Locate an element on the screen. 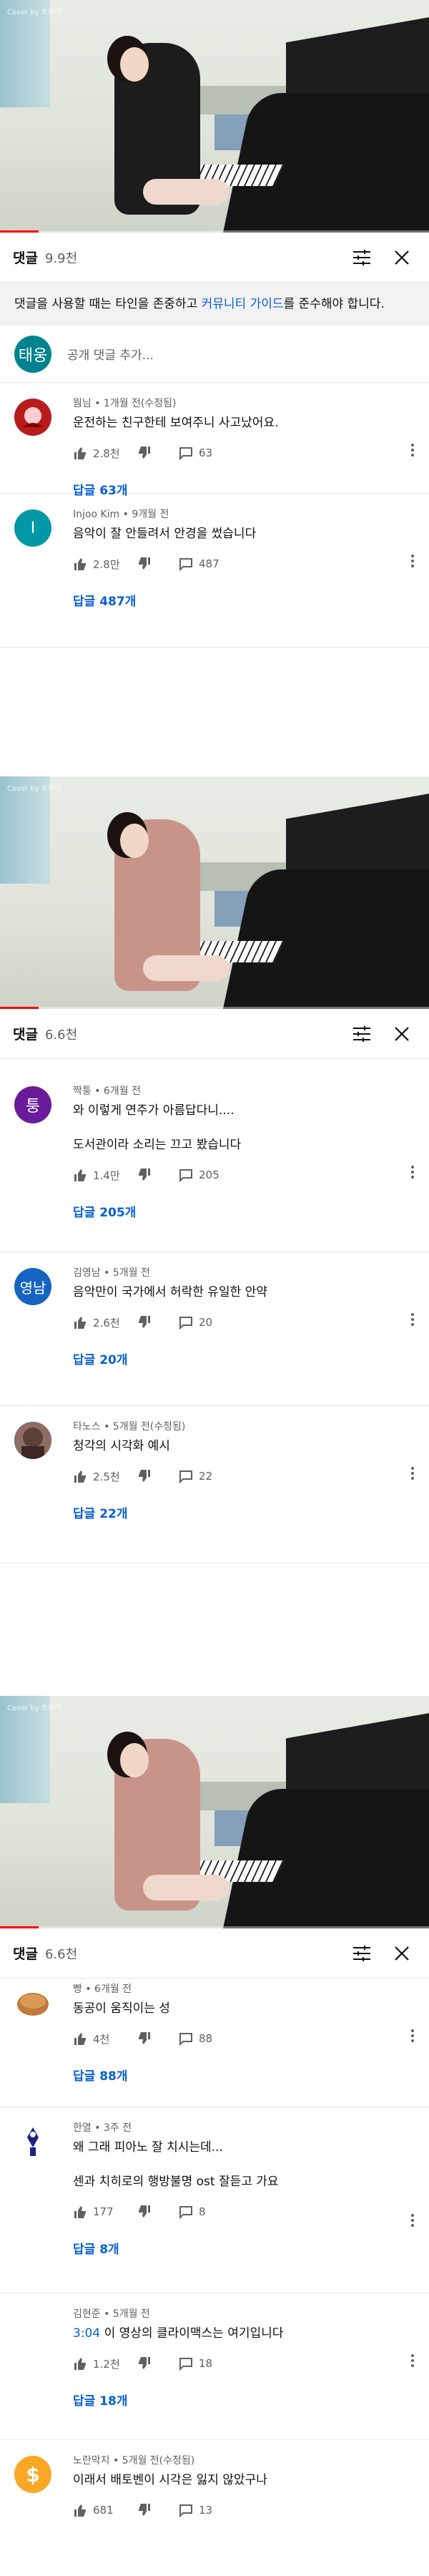 Image resolution: width=429 pixels, height=2576 pixels. like-count: 2.8천 is located at coordinates (106, 453).